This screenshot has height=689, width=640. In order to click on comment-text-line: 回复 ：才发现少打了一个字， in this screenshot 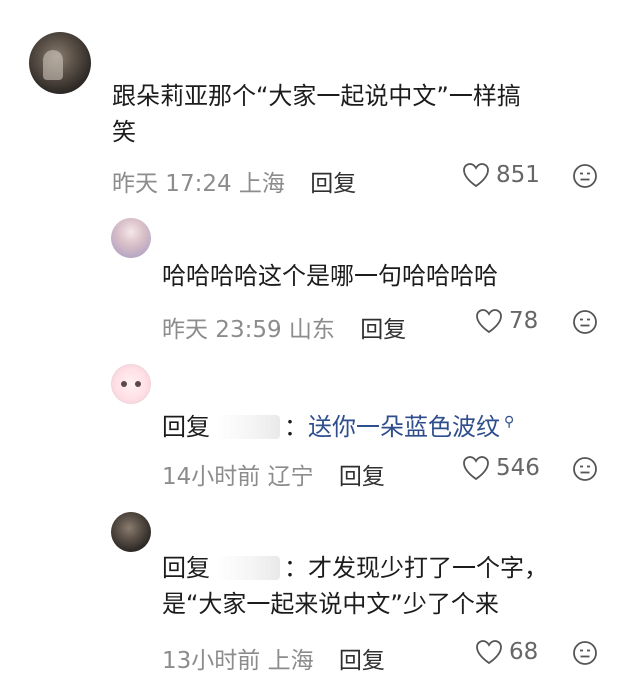, I will do `click(387, 568)`.